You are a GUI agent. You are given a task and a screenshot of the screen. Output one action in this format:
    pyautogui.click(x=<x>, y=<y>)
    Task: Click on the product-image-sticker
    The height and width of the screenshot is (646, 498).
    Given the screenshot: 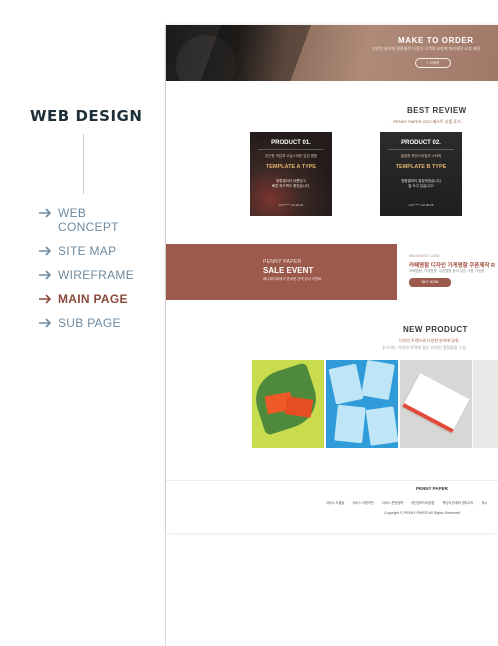 What is the action you would take?
    pyautogui.click(x=362, y=404)
    